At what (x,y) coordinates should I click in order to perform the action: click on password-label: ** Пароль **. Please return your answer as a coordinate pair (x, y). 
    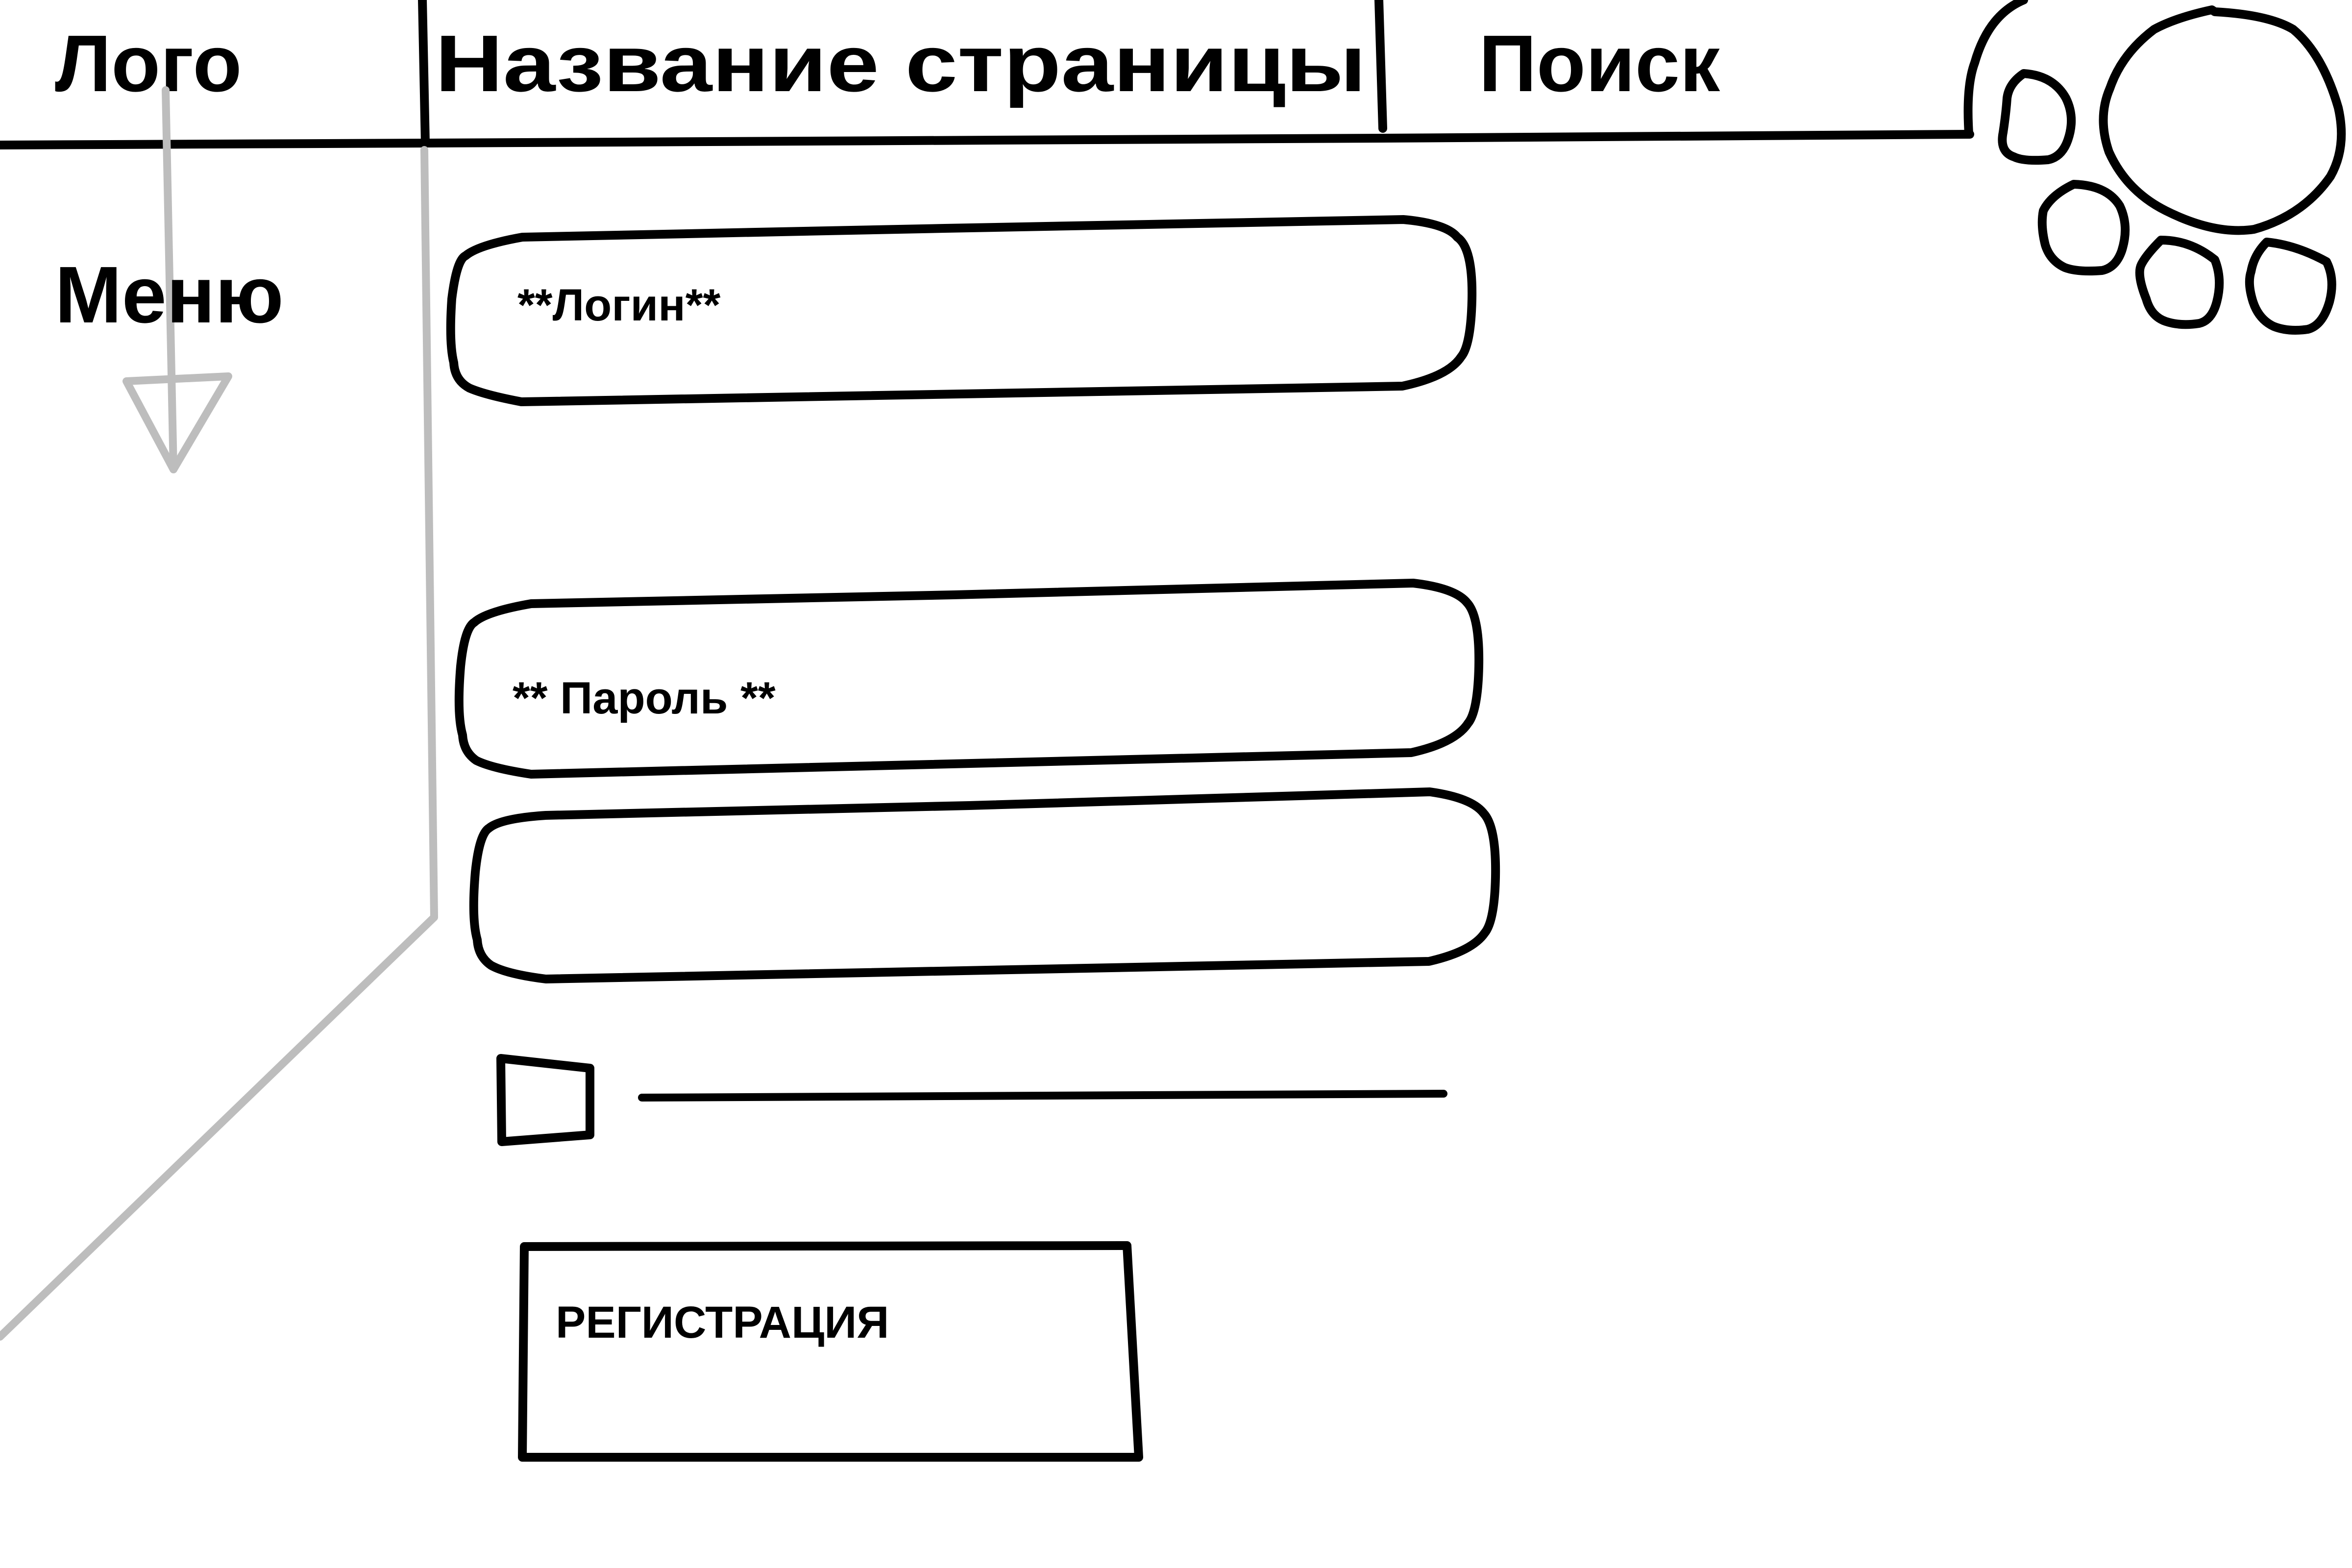
    Looking at the image, I should click on (644, 698).